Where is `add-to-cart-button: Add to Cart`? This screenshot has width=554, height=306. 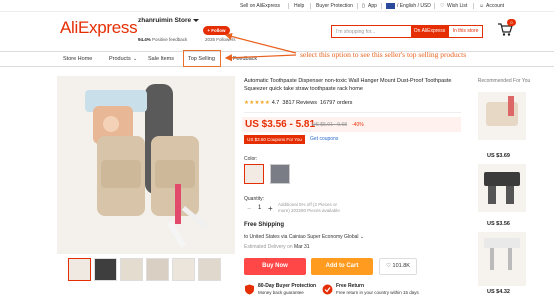 add-to-cart-button: Add to Cart is located at coordinates (342, 266).